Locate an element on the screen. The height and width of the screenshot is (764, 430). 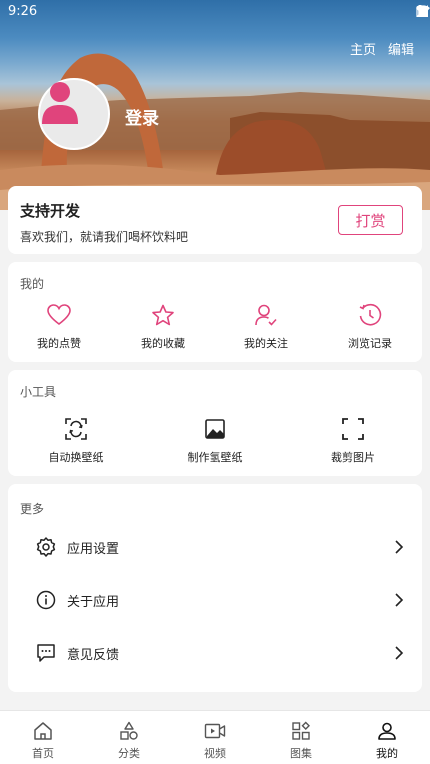
crop-image-label: 裁剪图片 is located at coordinates (353, 457).